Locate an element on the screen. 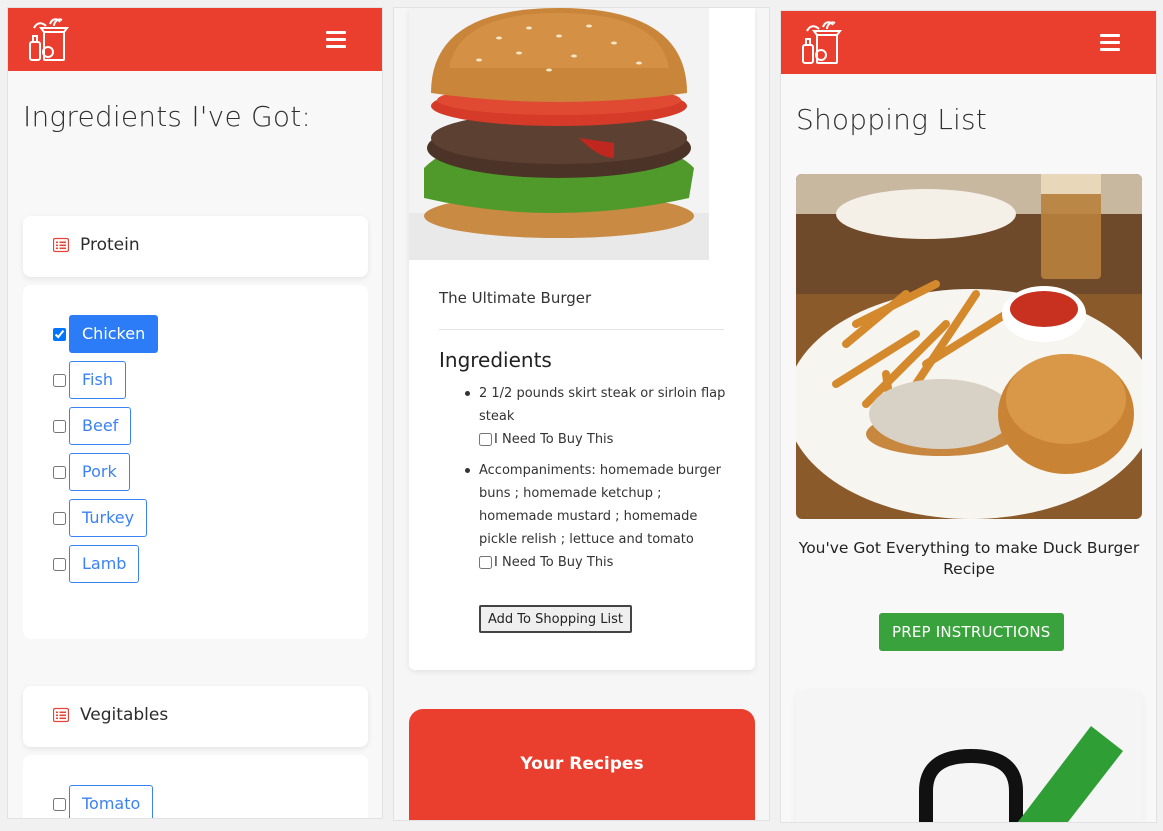  checkmark-icon is located at coordinates (1021, 774).